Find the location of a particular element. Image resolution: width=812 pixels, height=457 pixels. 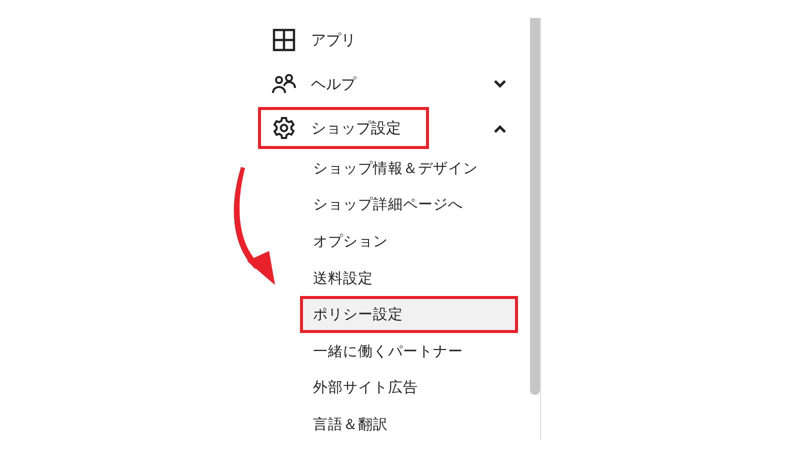

submenu-item: 言語＆翻訳 is located at coordinates (409, 424).